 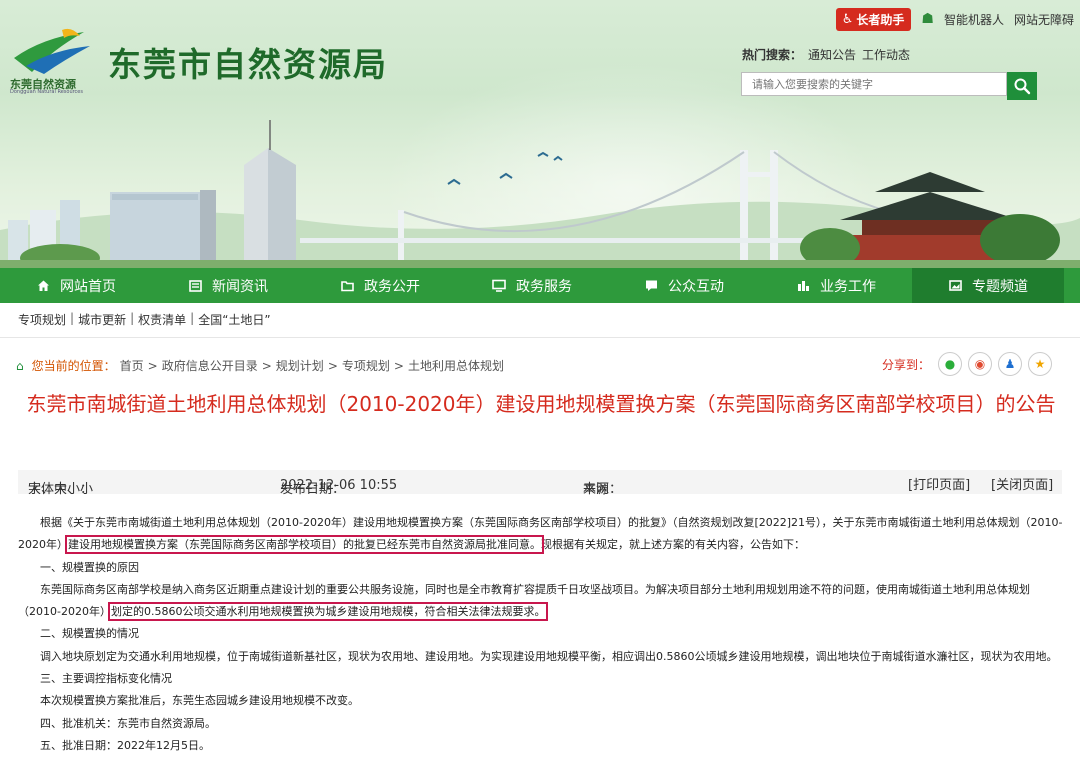 I want to click on logo-english-text: Dongguan Natural Resources, so click(x=46, y=92).